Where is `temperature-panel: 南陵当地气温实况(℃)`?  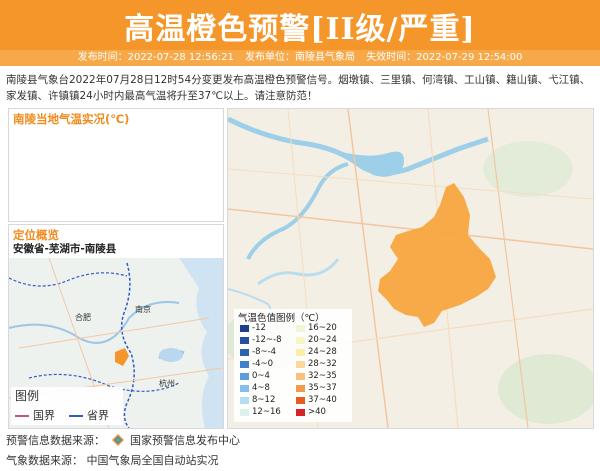
temperature-panel: 南陵当地气温实况(℃) is located at coordinates (116, 165).